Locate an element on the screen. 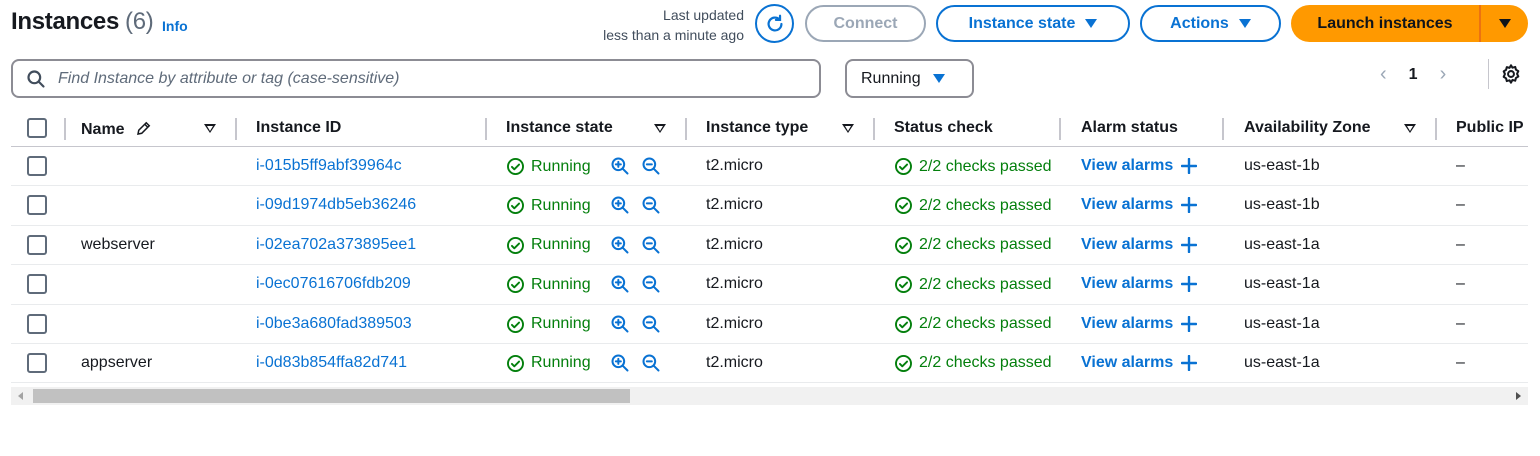 The height and width of the screenshot is (456, 1540). page-number: 1 is located at coordinates (1413, 75).